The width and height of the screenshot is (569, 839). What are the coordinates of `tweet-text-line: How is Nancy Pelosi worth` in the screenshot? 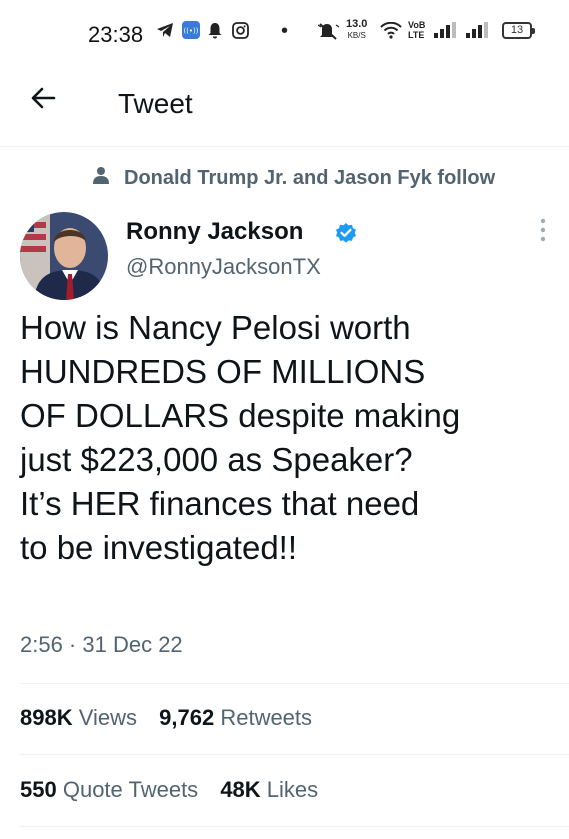 It's located at (215, 327).